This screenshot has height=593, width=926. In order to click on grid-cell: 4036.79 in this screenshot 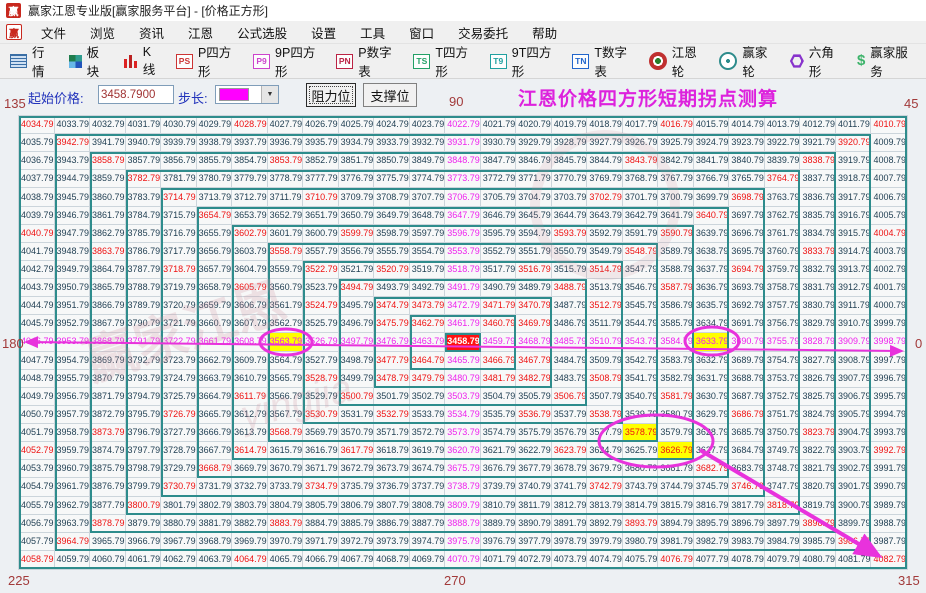, I will do `click(37, 161)`.